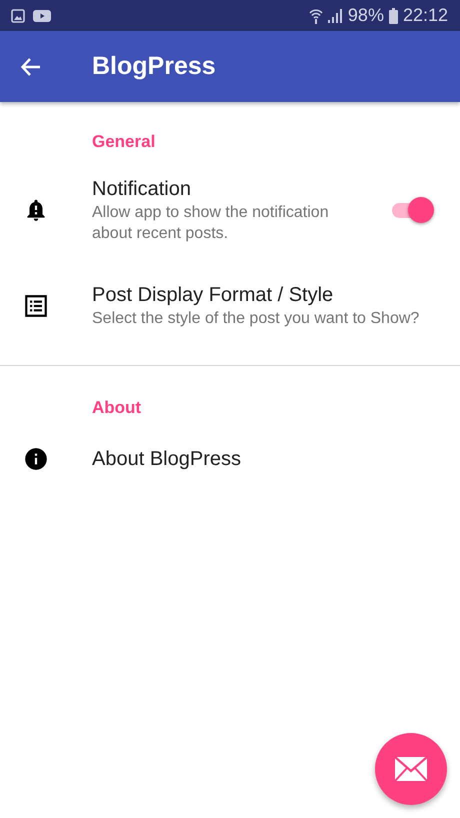  I want to click on settings-item: About BlogPress, so click(230, 446).